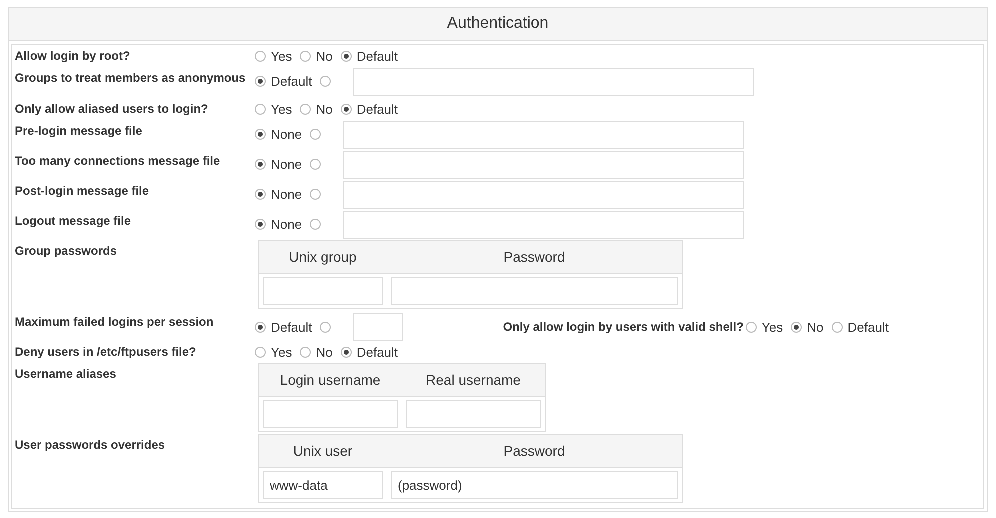 The height and width of the screenshot is (518, 996). What do you see at coordinates (73, 55) in the screenshot?
I see `field-label: Allow login by root?` at bounding box center [73, 55].